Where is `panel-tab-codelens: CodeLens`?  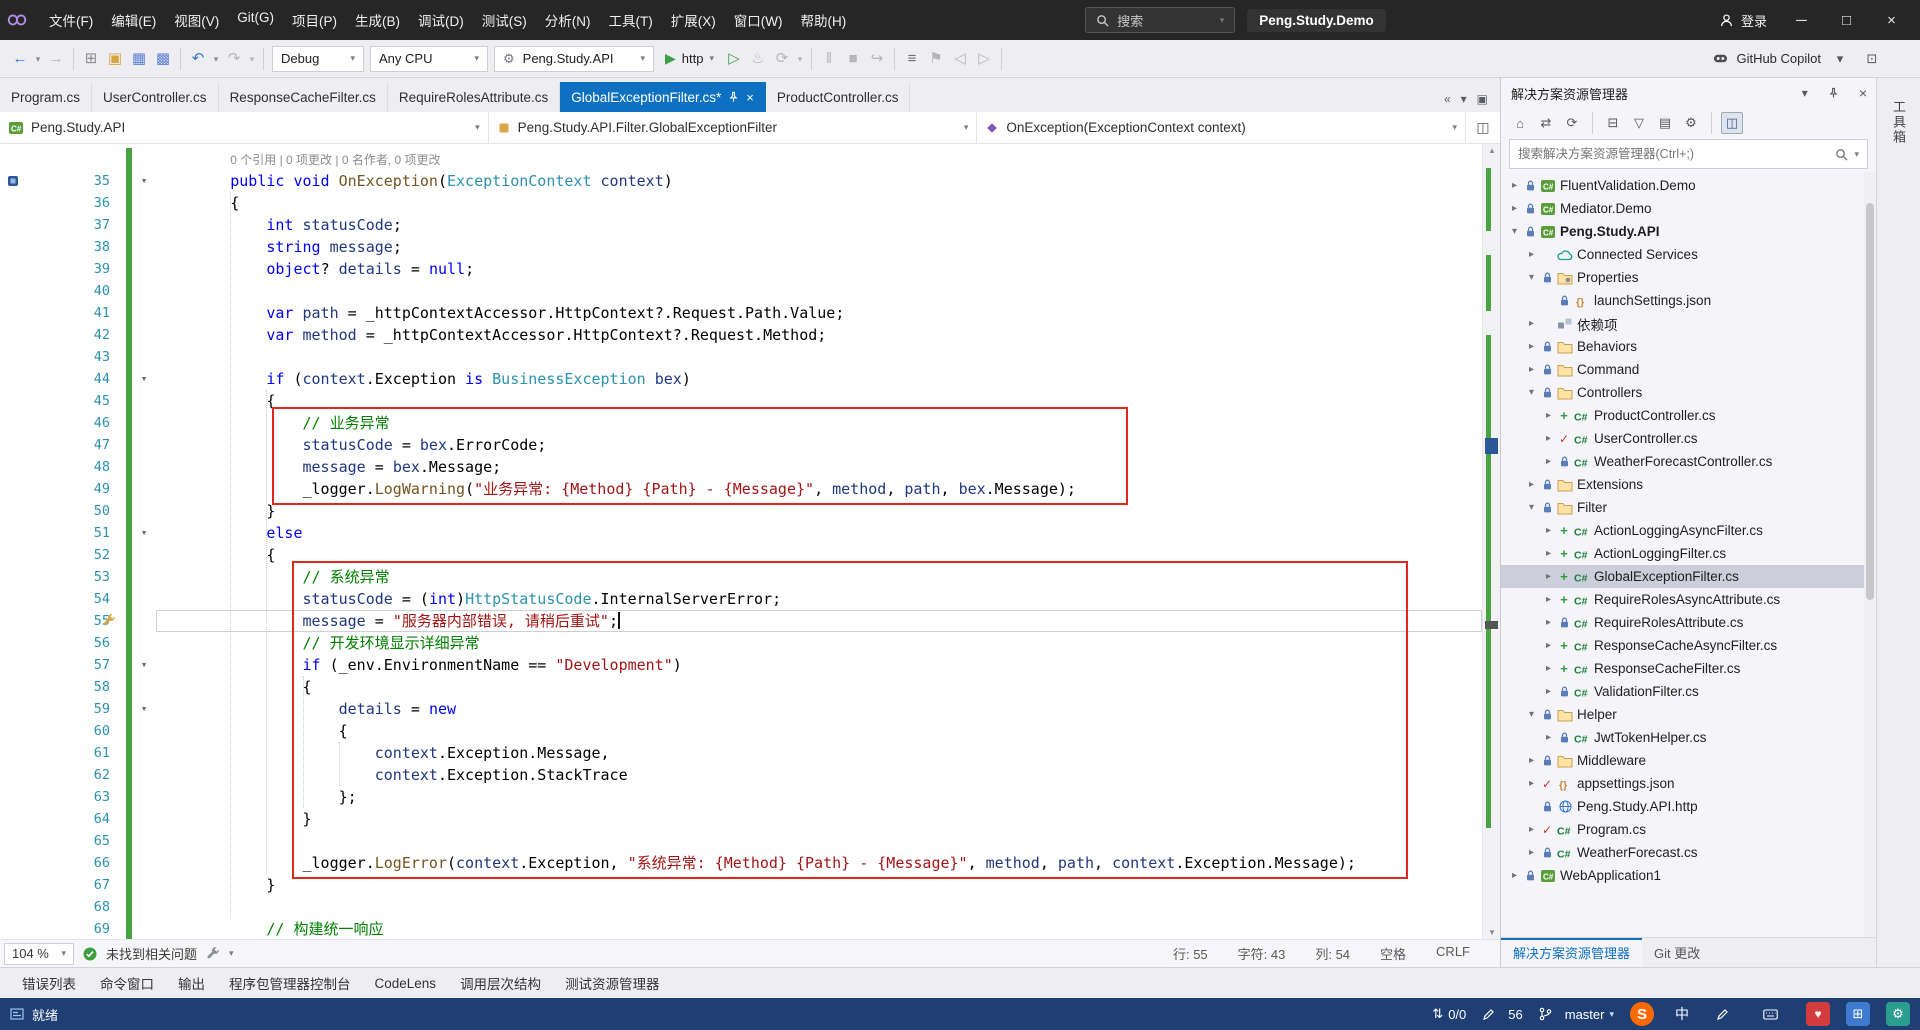
panel-tab-codelens: CodeLens is located at coordinates (406, 983).